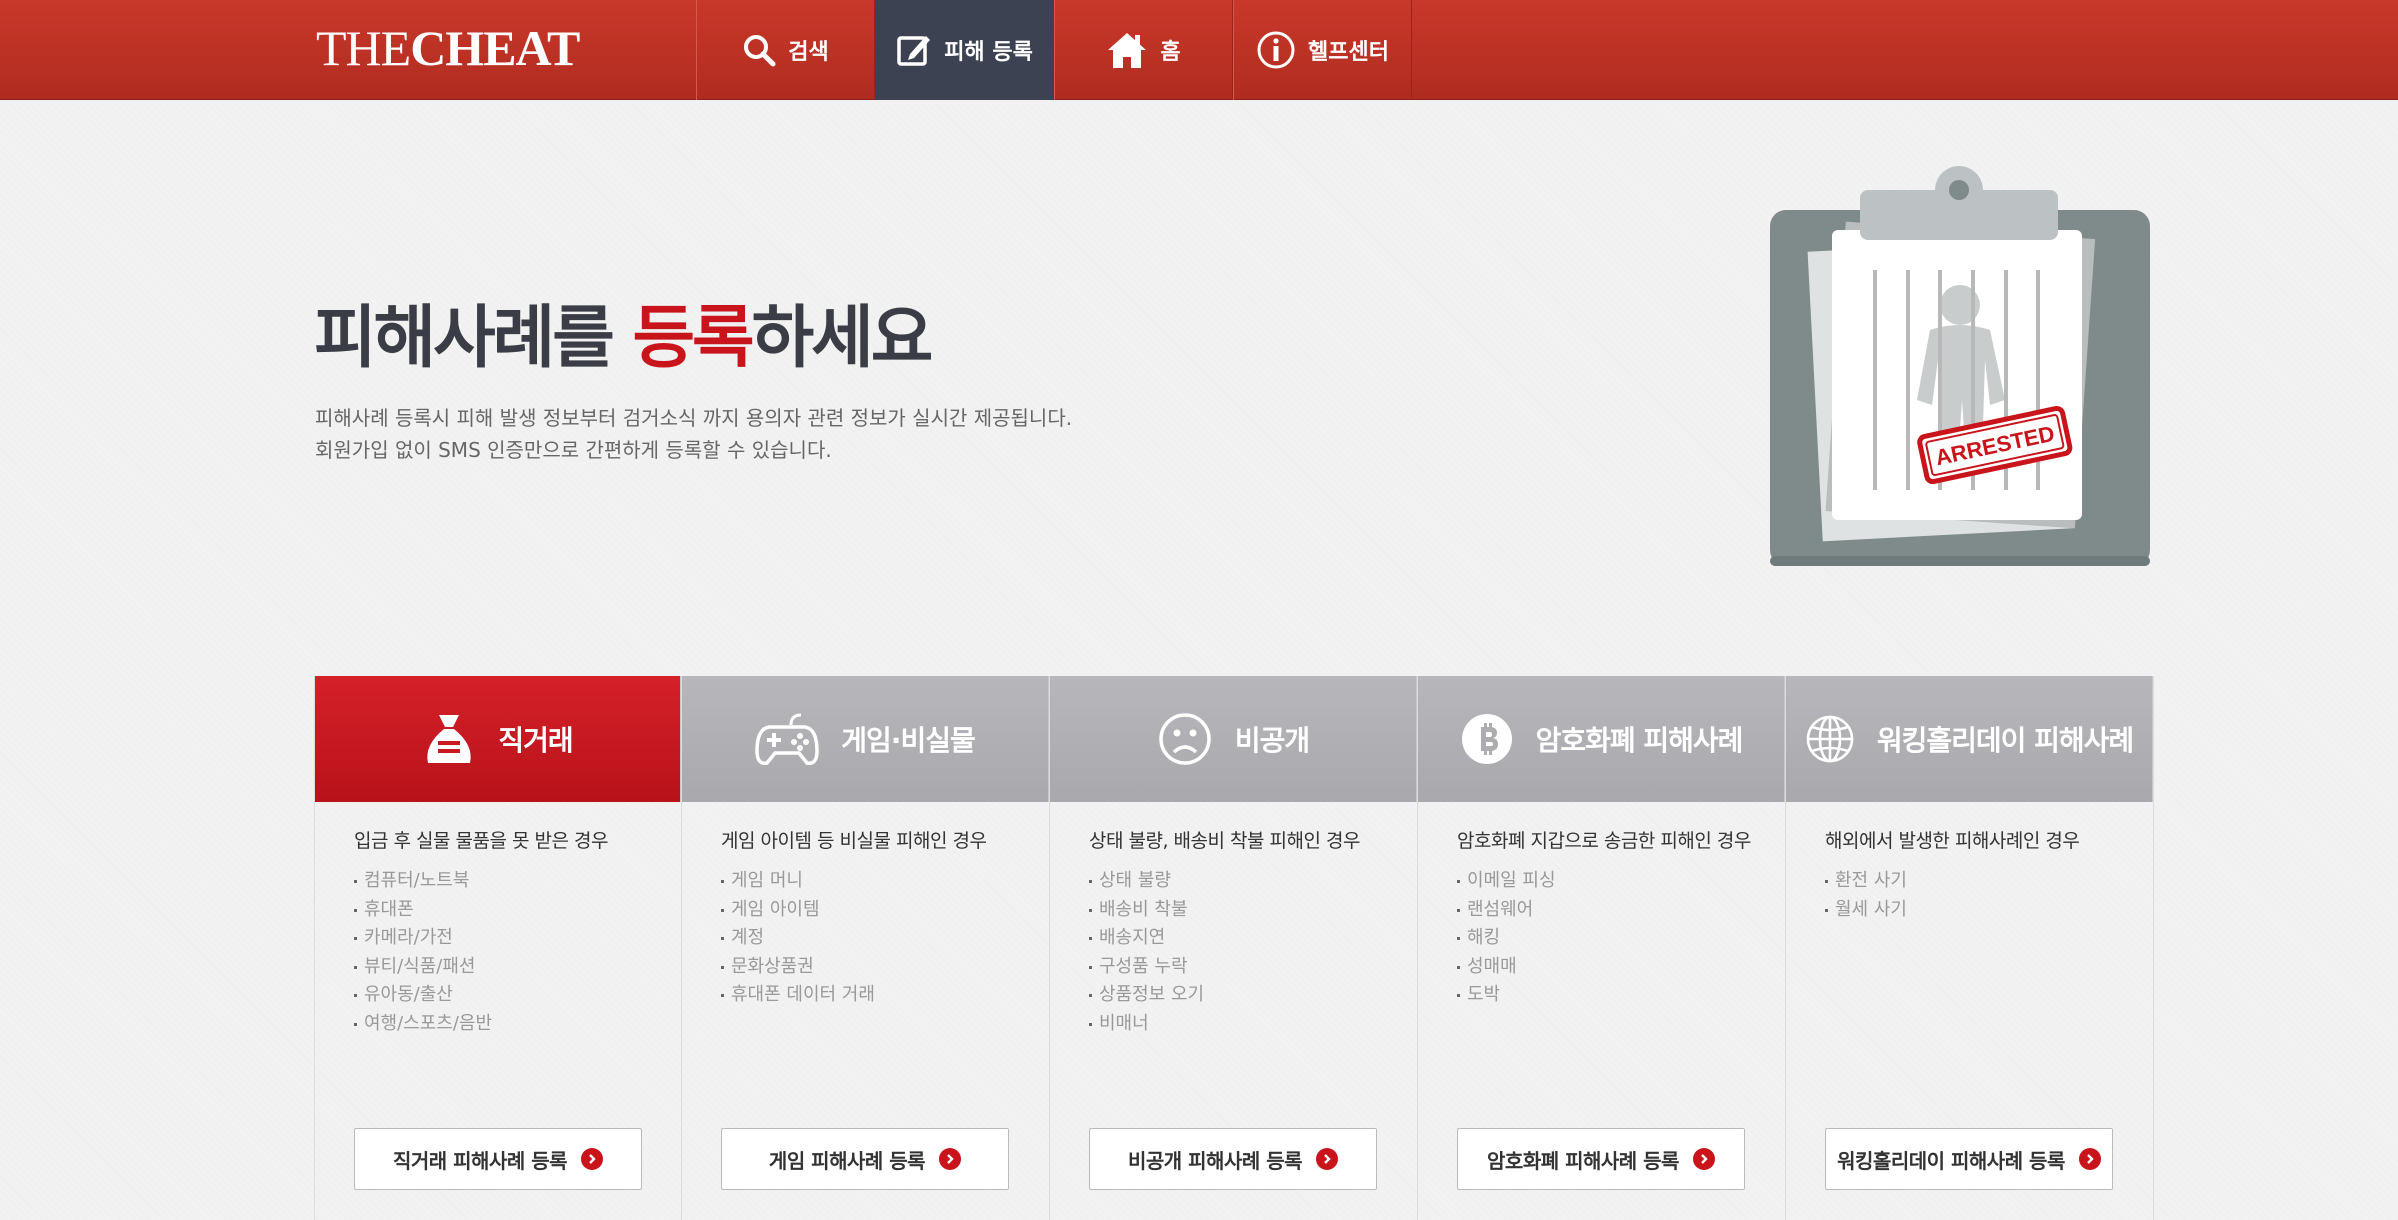  Describe the element at coordinates (502, 967) in the screenshot. I see `list-item: 뷰티/식품/패션` at that location.